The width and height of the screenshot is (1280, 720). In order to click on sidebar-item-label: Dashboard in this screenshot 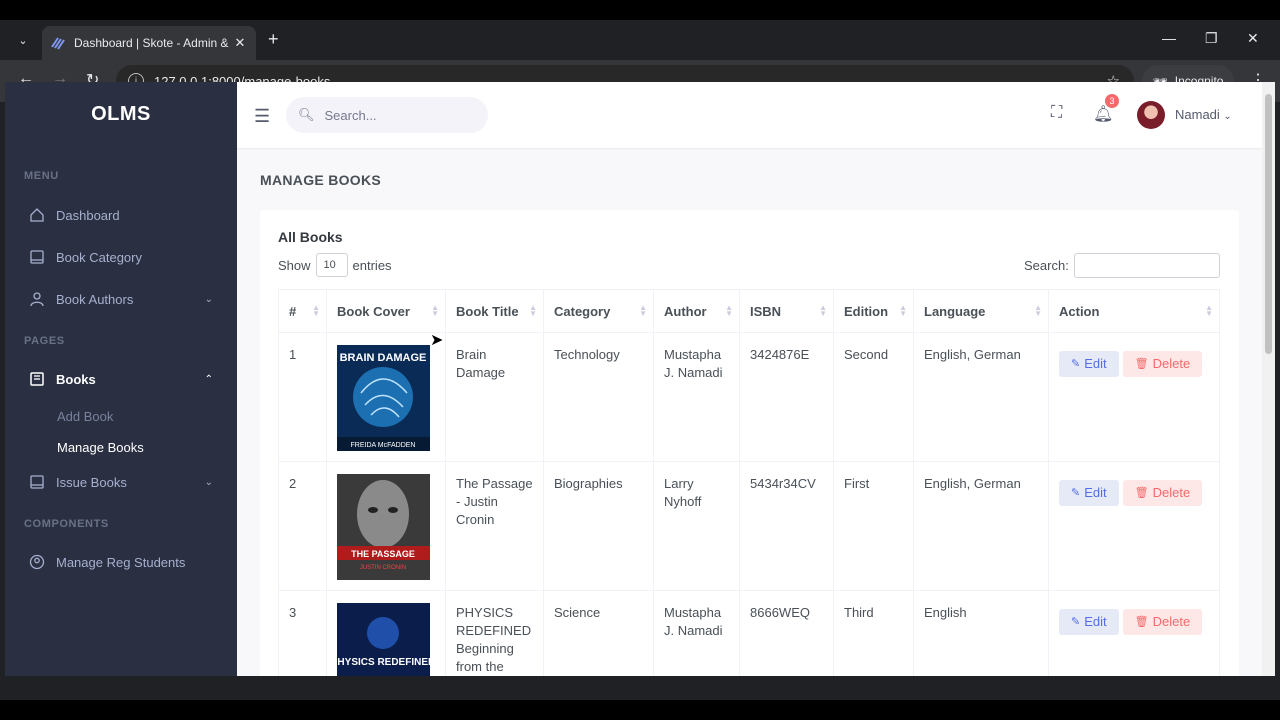, I will do `click(88, 215)`.